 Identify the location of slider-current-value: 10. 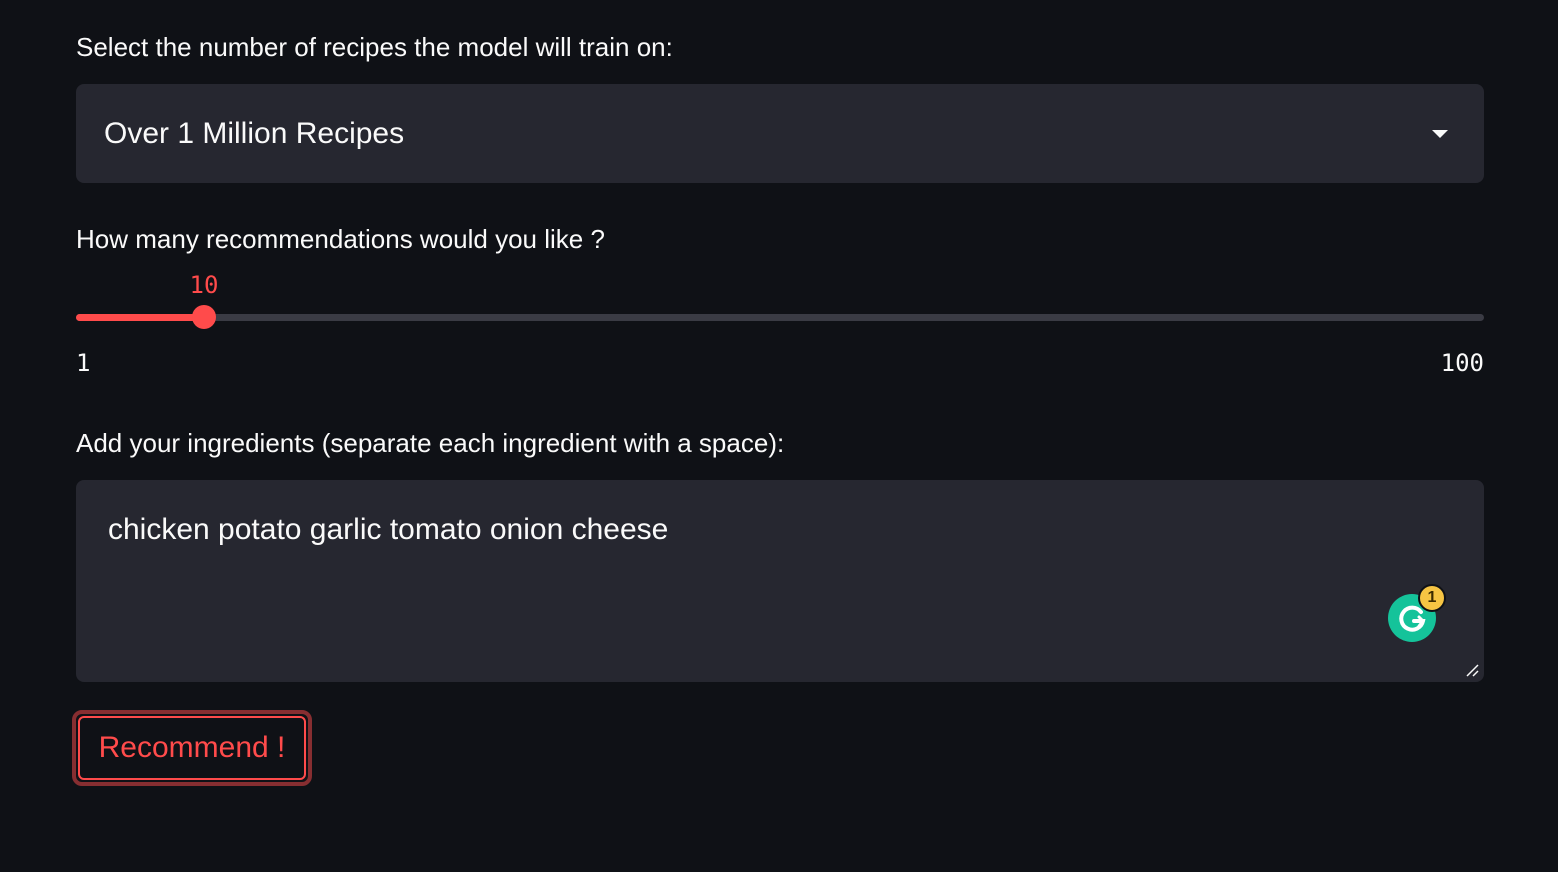
(204, 285).